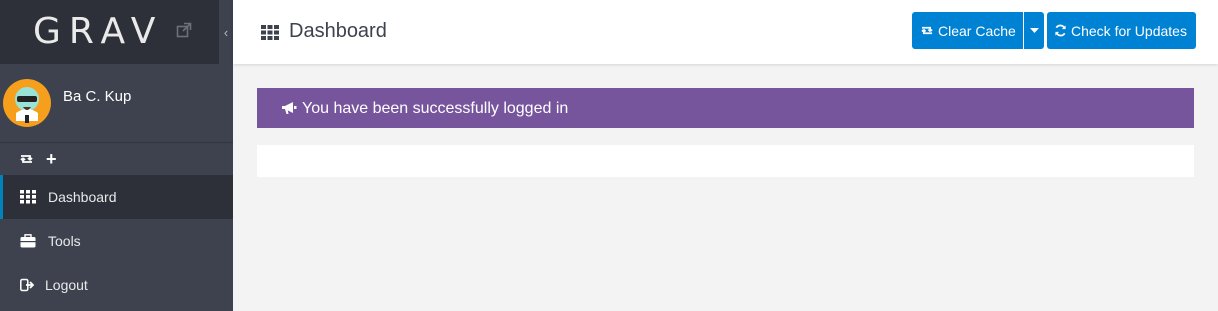 The width and height of the screenshot is (1218, 311). Describe the element at coordinates (977, 30) in the screenshot. I see `clear-cache-label: Clear Cache` at that location.